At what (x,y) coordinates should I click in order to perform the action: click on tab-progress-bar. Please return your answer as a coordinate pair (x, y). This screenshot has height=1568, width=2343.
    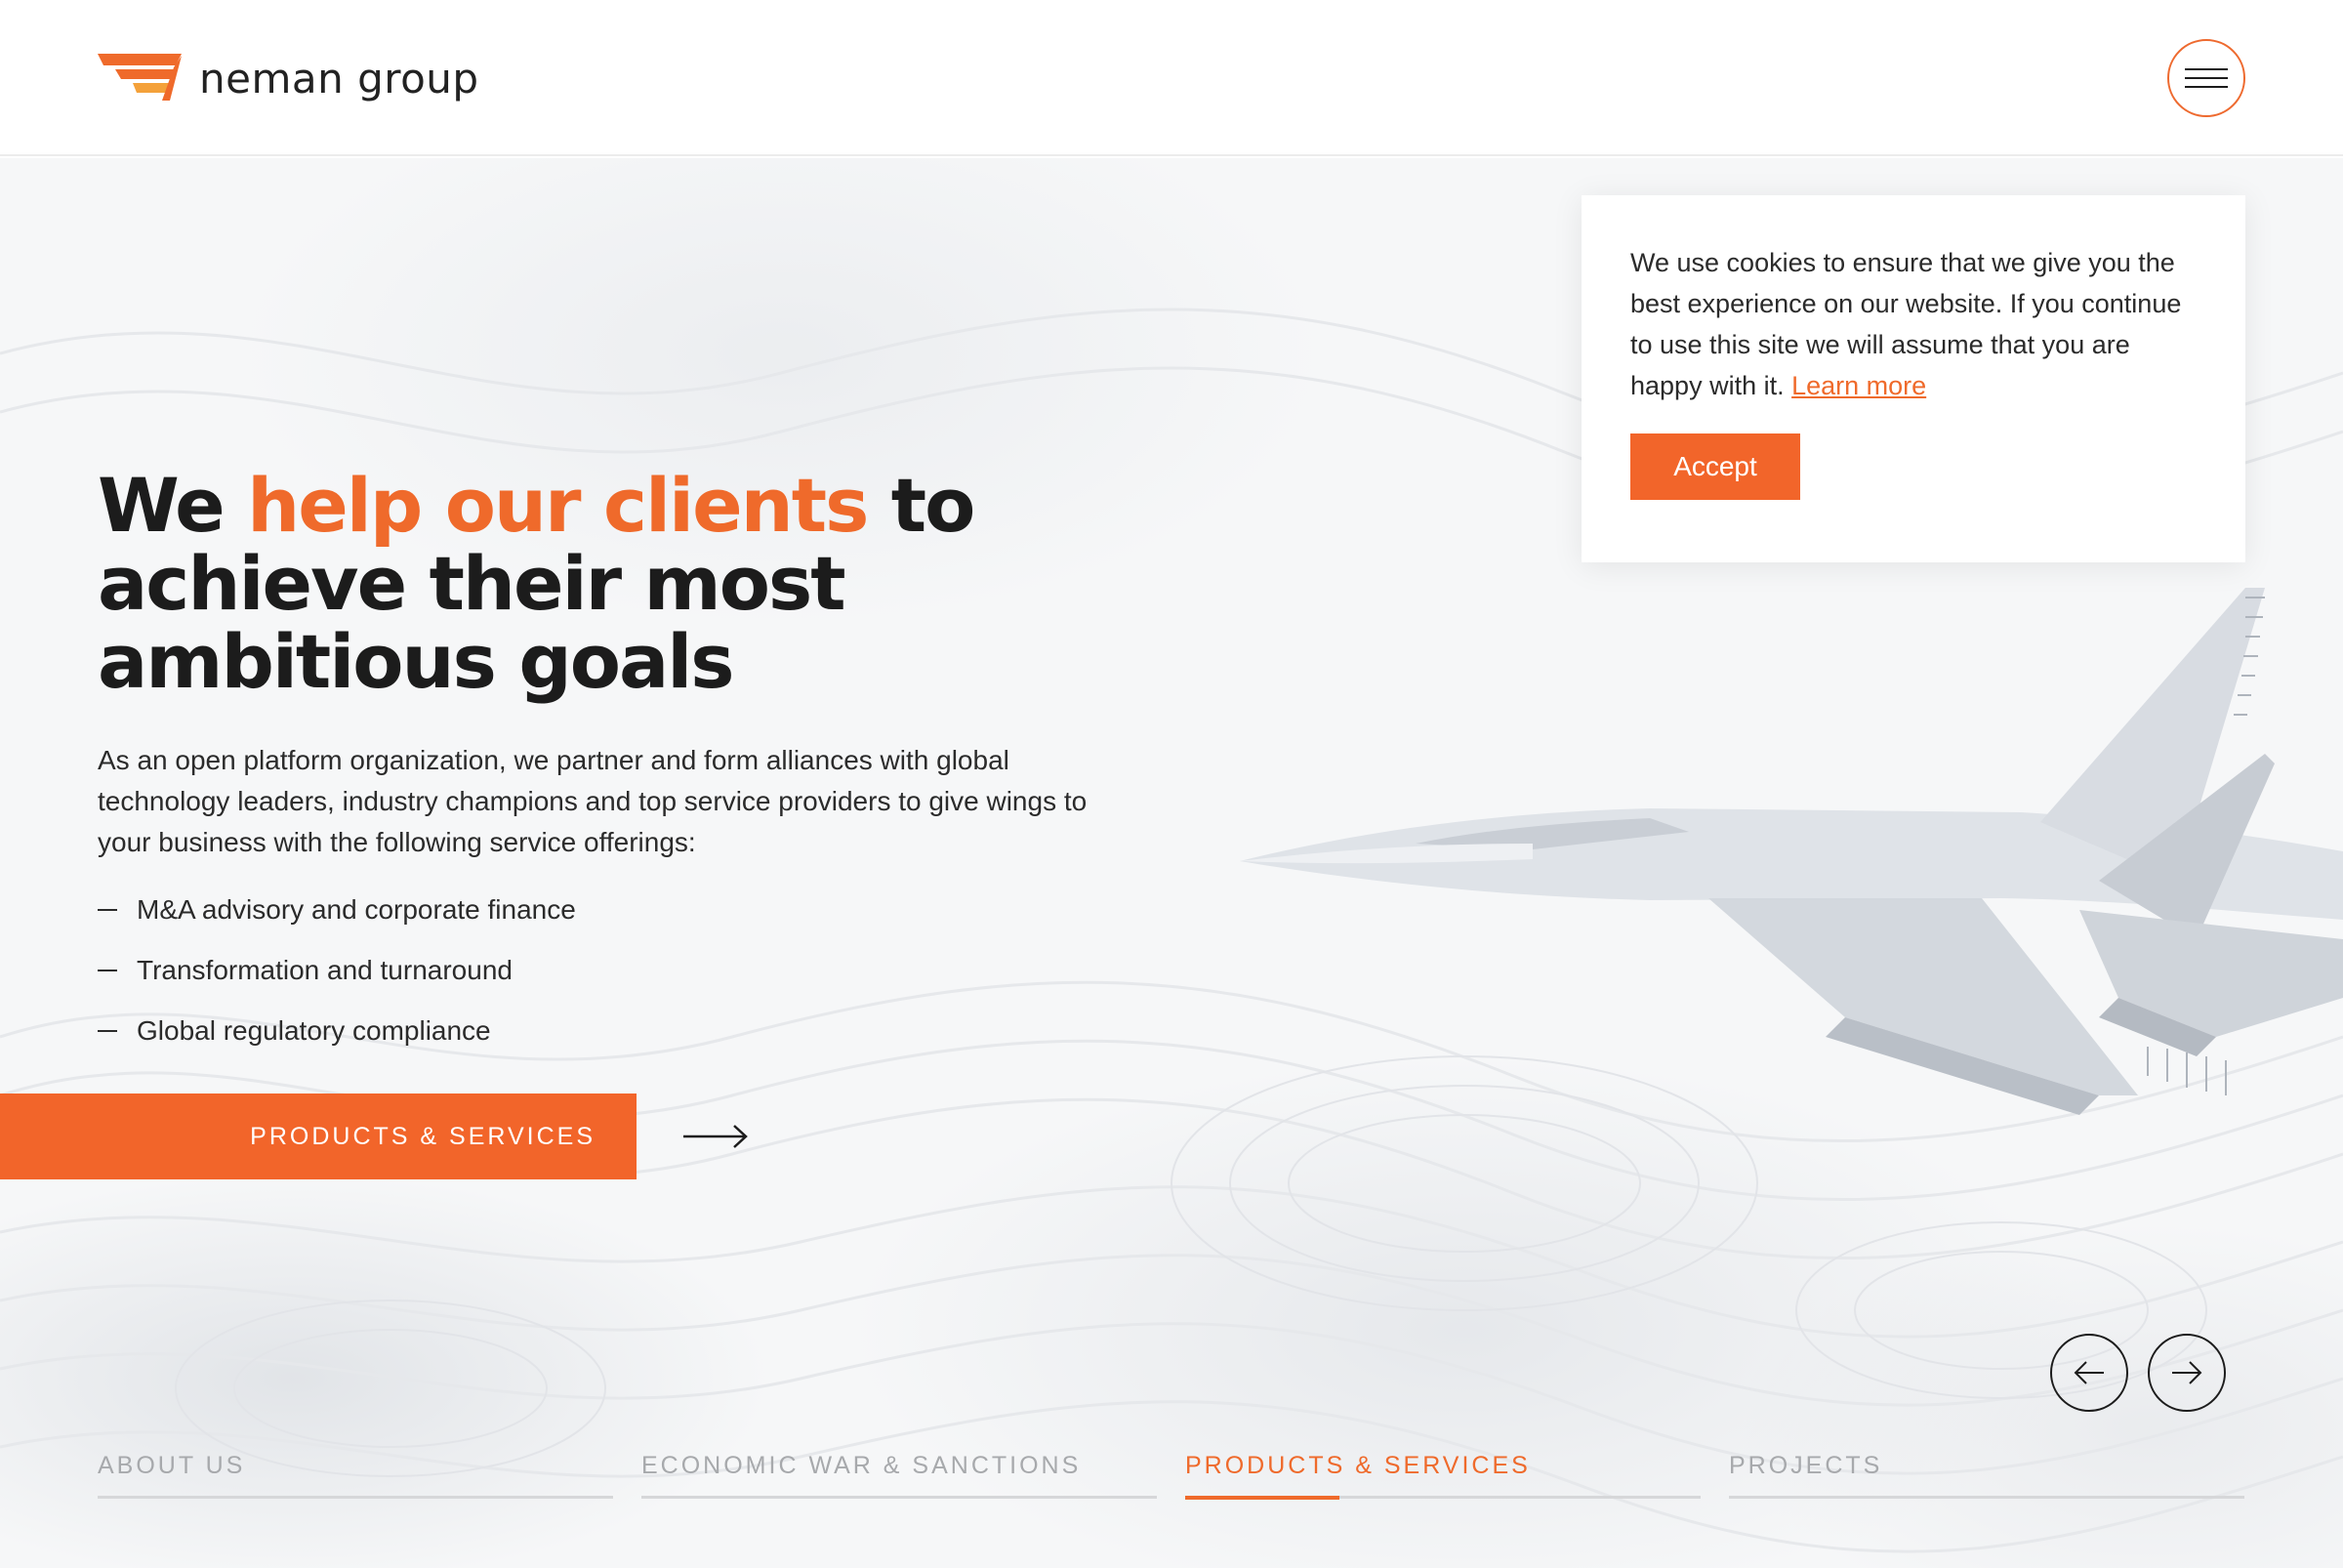
    Looking at the image, I should click on (1262, 1498).